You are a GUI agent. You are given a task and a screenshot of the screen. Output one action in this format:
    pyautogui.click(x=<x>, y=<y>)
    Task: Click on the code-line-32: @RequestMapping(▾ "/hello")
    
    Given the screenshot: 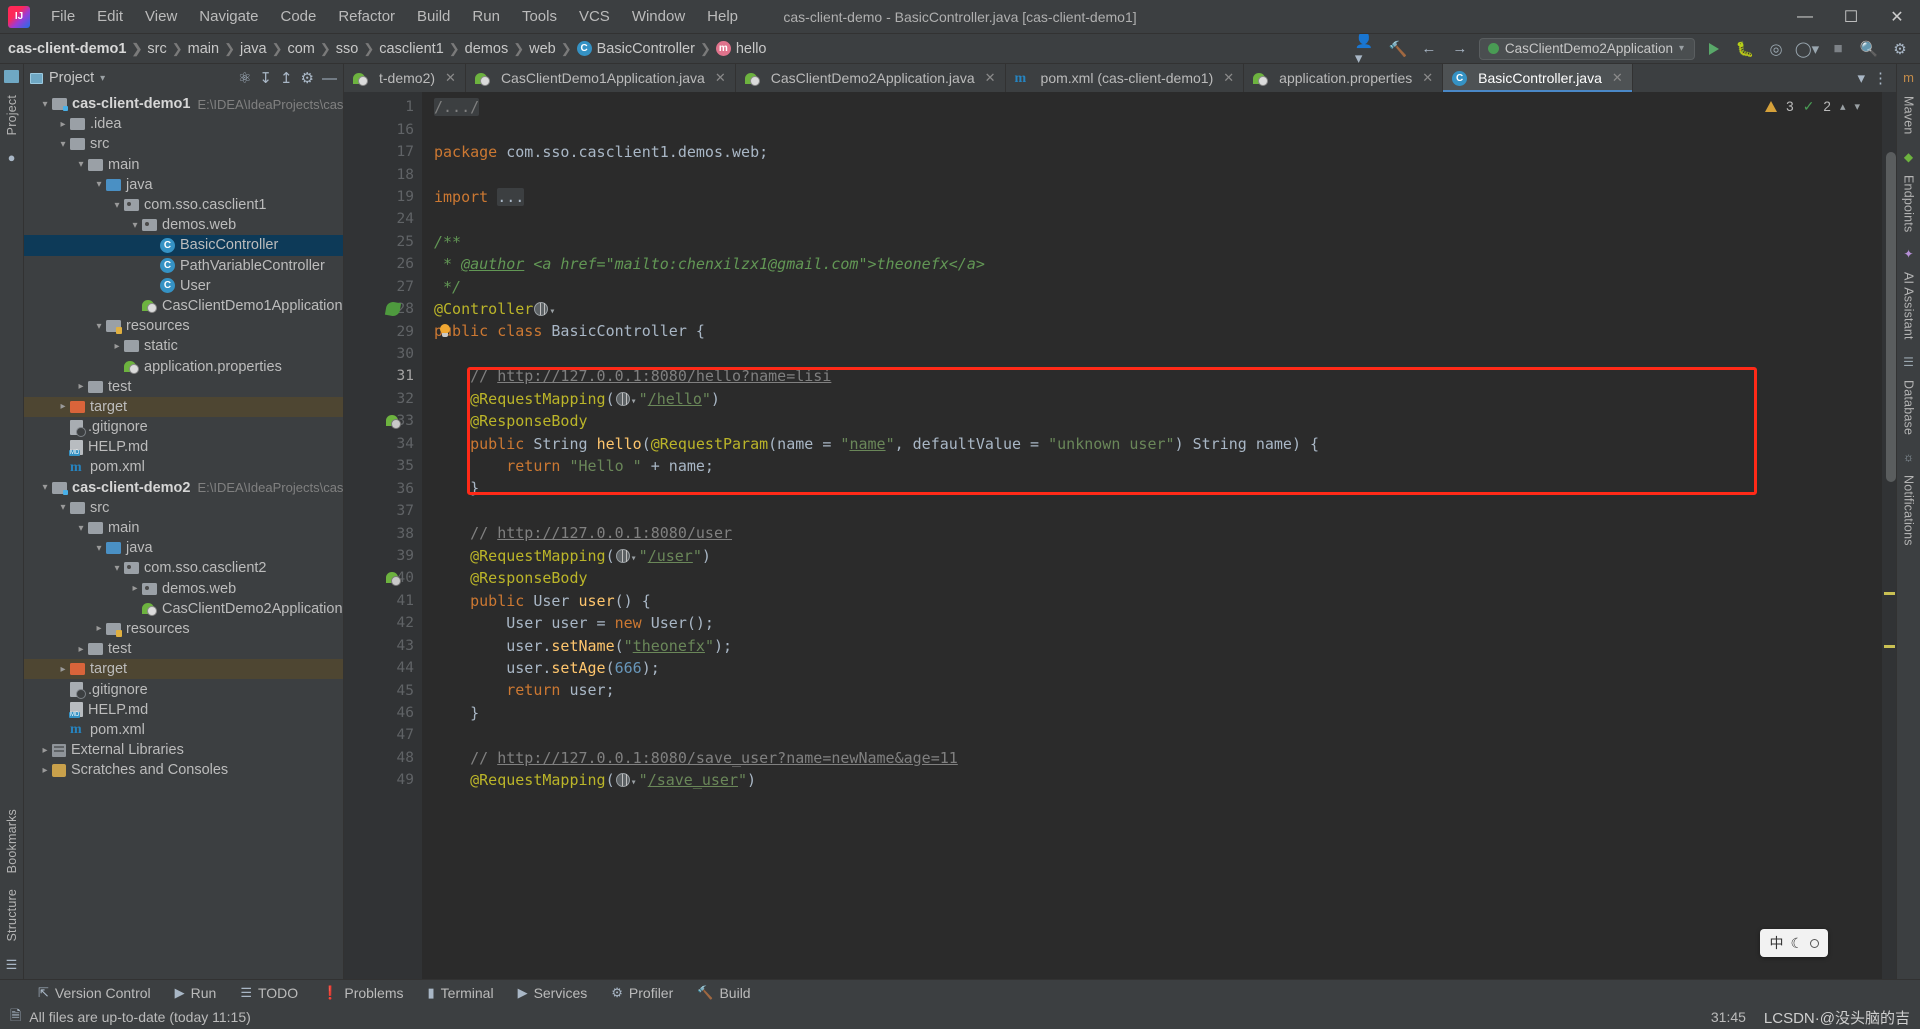 What is the action you would take?
    pyautogui.click(x=1152, y=399)
    